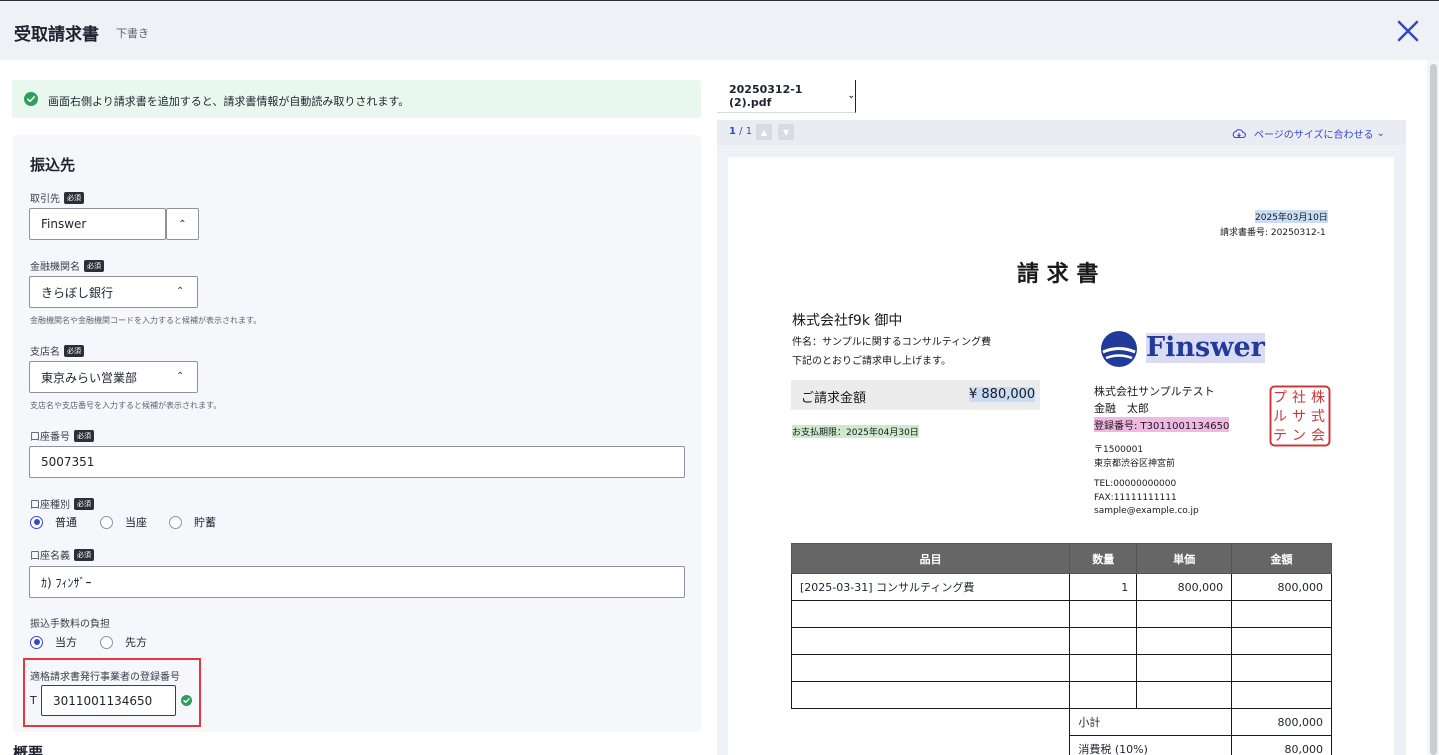 The image size is (1439, 755). What do you see at coordinates (1151, 722) in the screenshot?
I see `subtotal-label: 小計` at bounding box center [1151, 722].